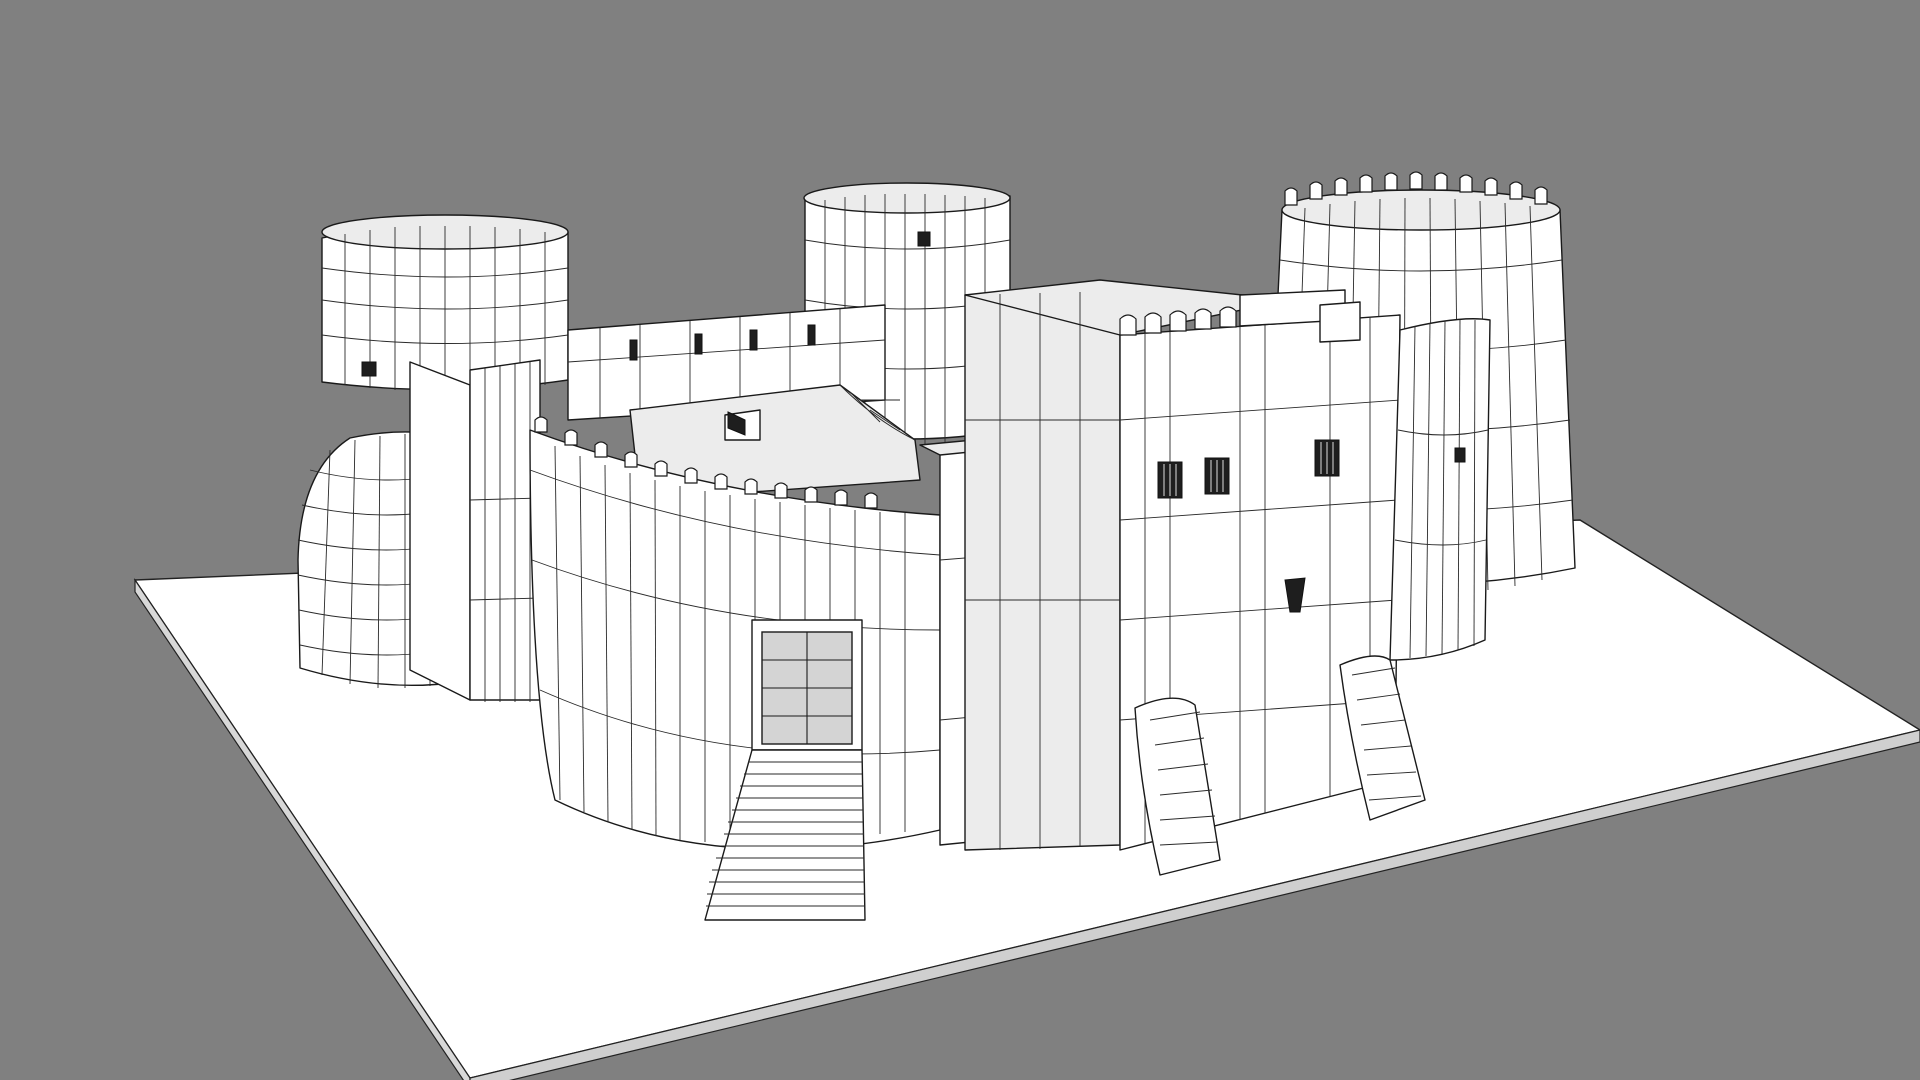 This screenshot has width=1920, height=1080. Describe the element at coordinates (475, 530) in the screenshot. I see `left-wall-section` at that location.